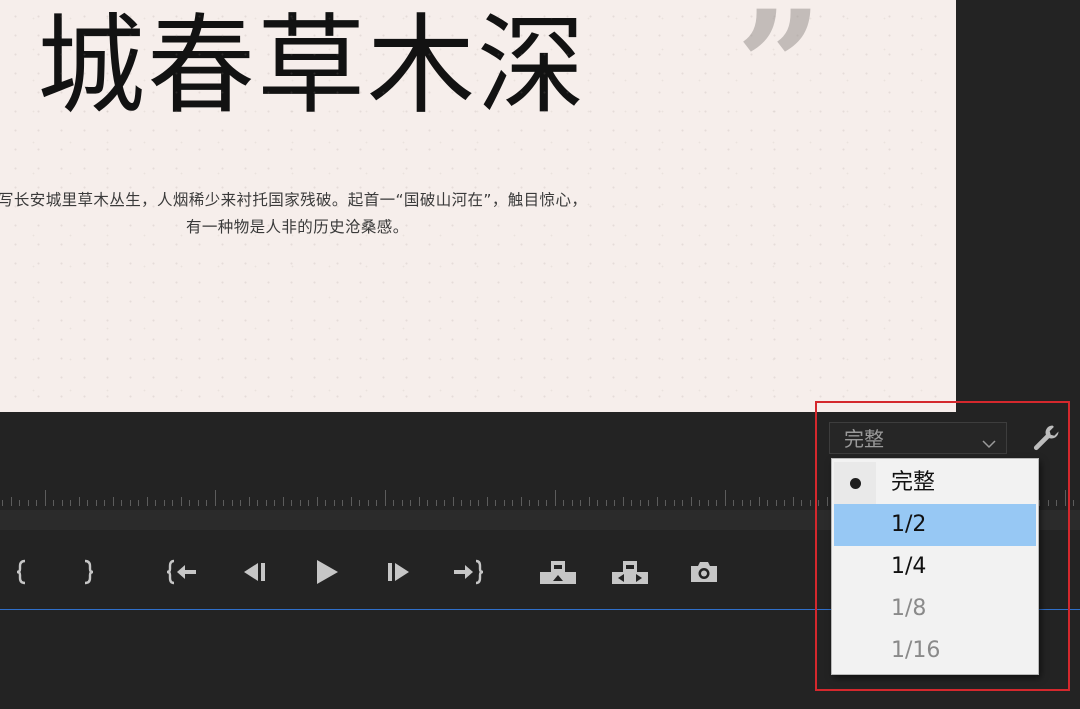 The width and height of the screenshot is (1080, 709). I want to click on go-to-out-icon, so click(468, 572).